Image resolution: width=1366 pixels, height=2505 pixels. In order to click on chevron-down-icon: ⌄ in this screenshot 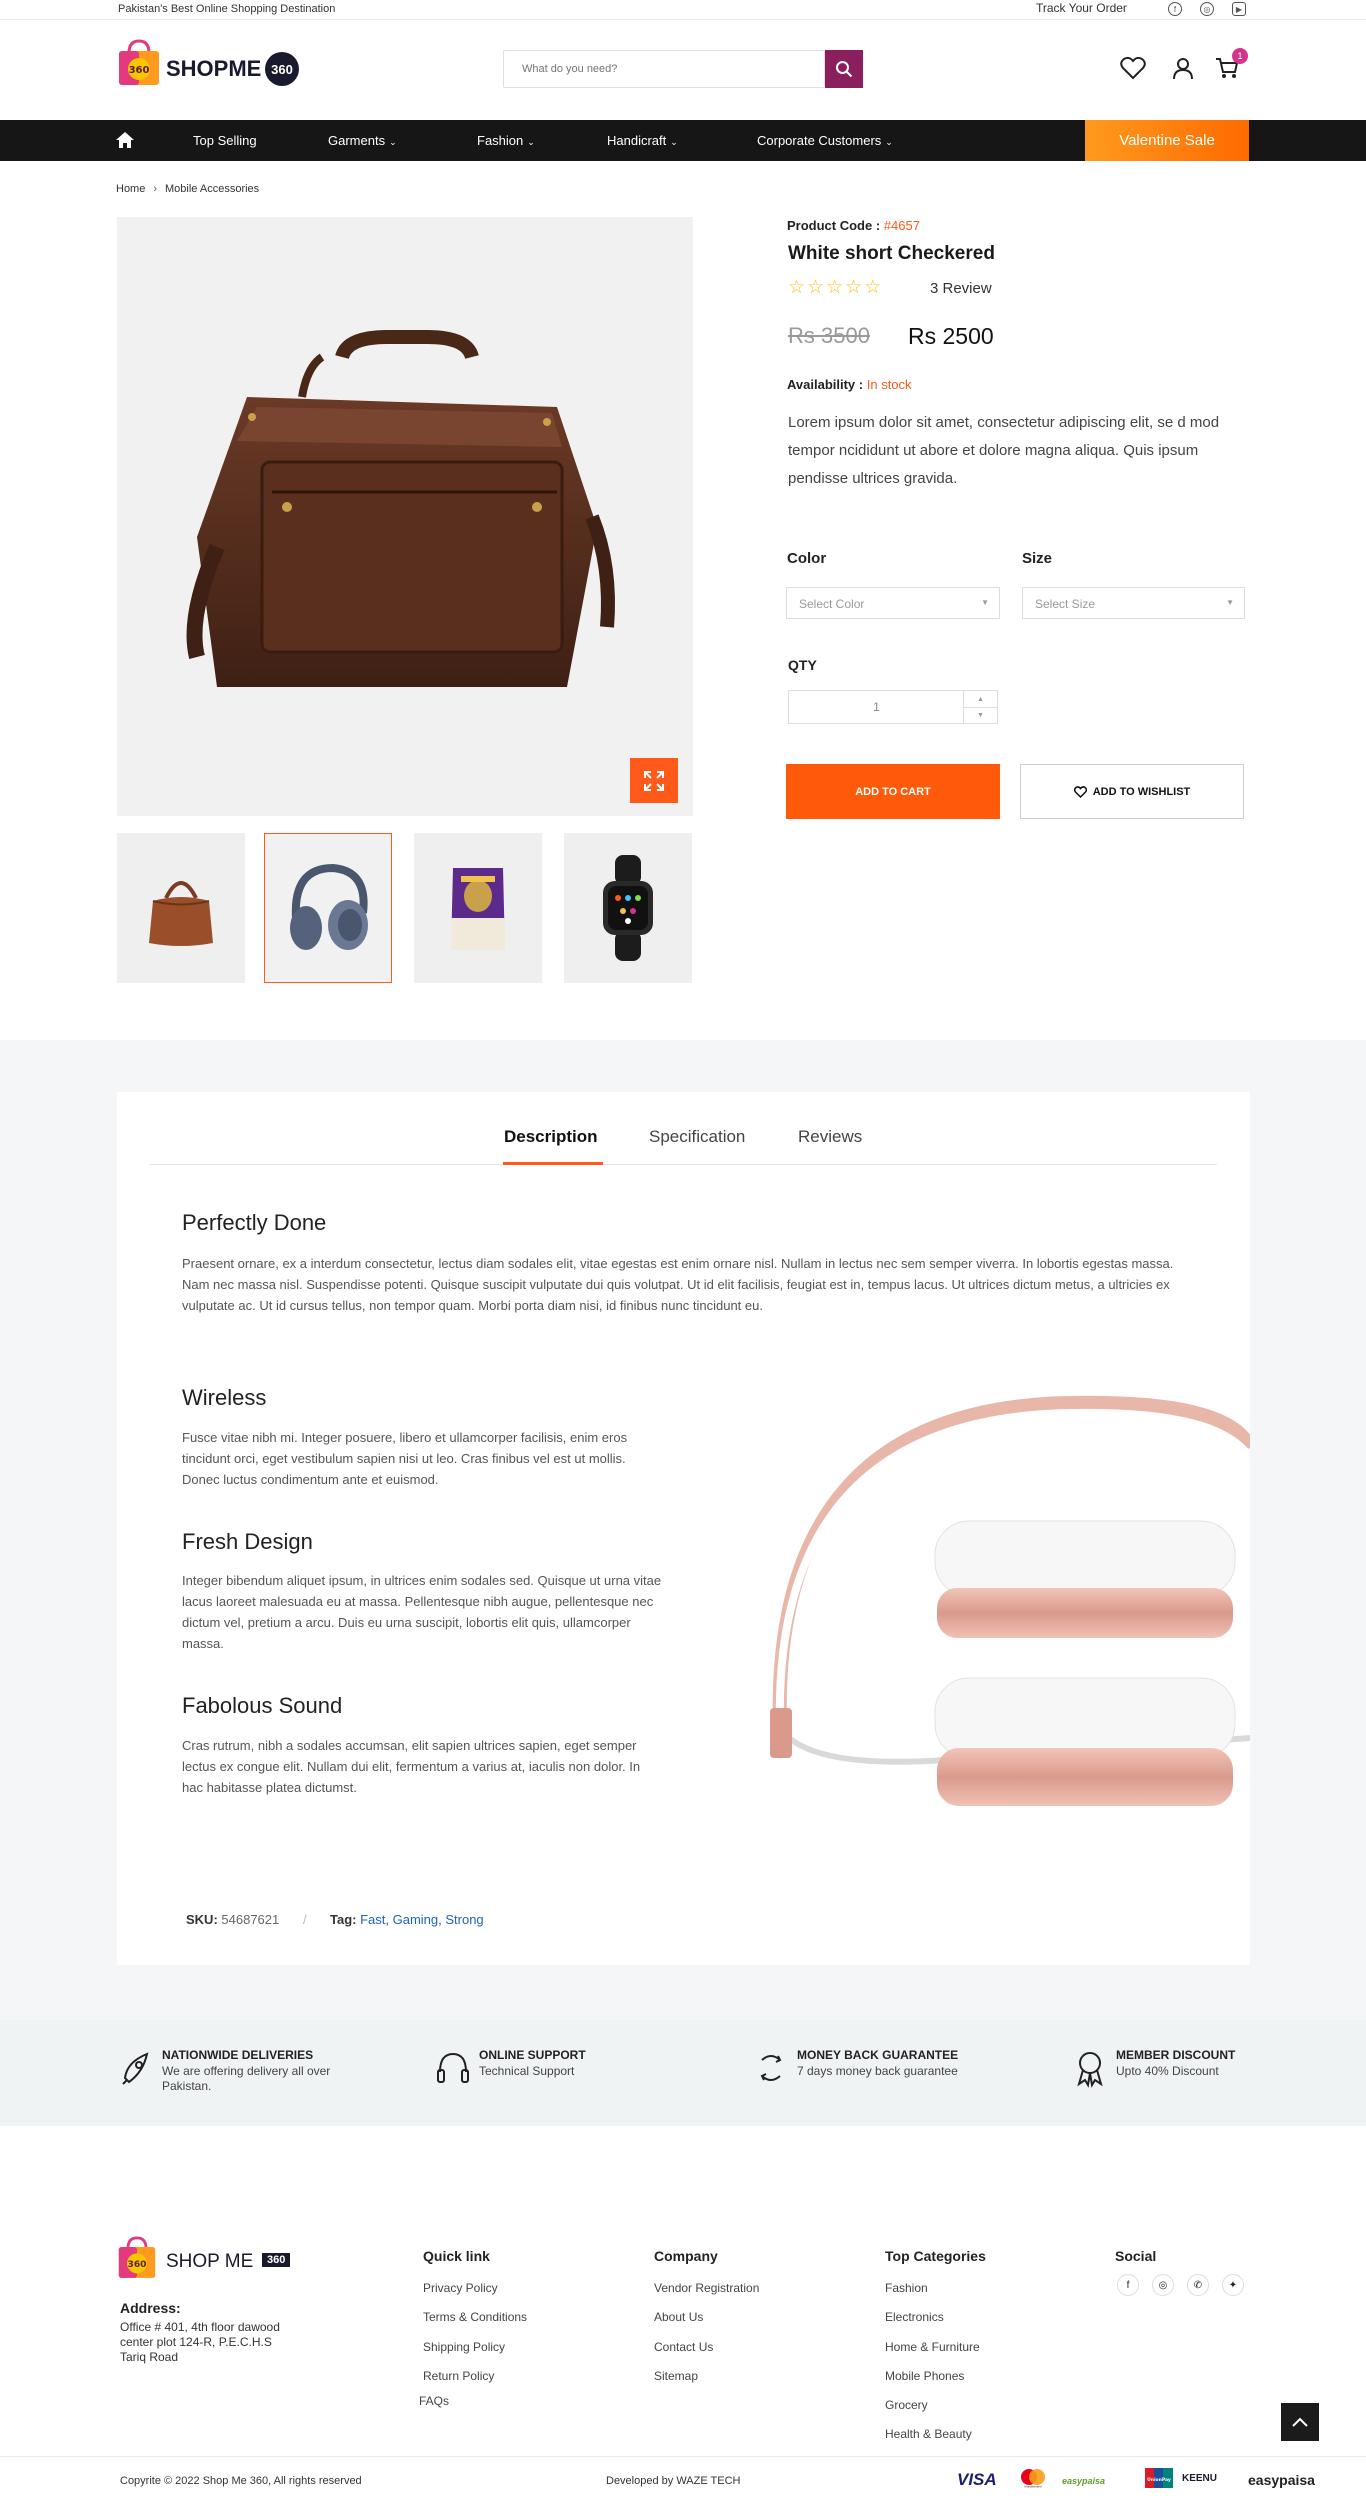, I will do `click(889, 142)`.